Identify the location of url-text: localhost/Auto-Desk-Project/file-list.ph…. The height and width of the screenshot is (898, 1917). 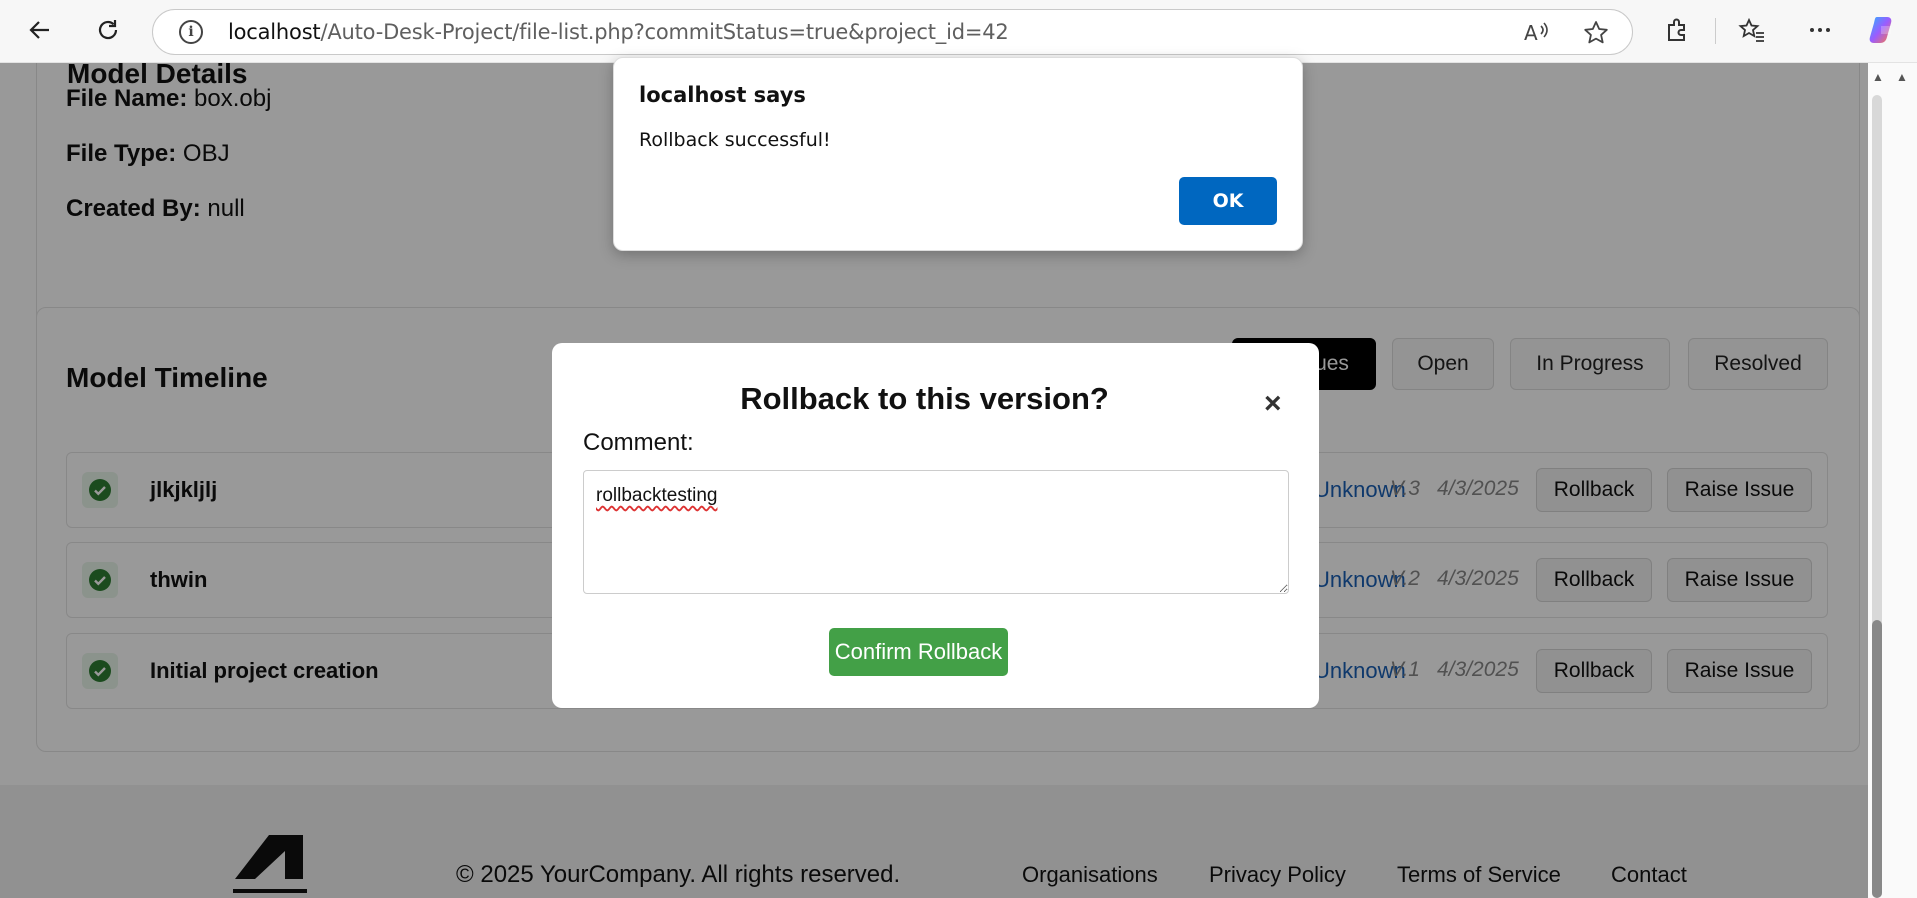
(618, 32).